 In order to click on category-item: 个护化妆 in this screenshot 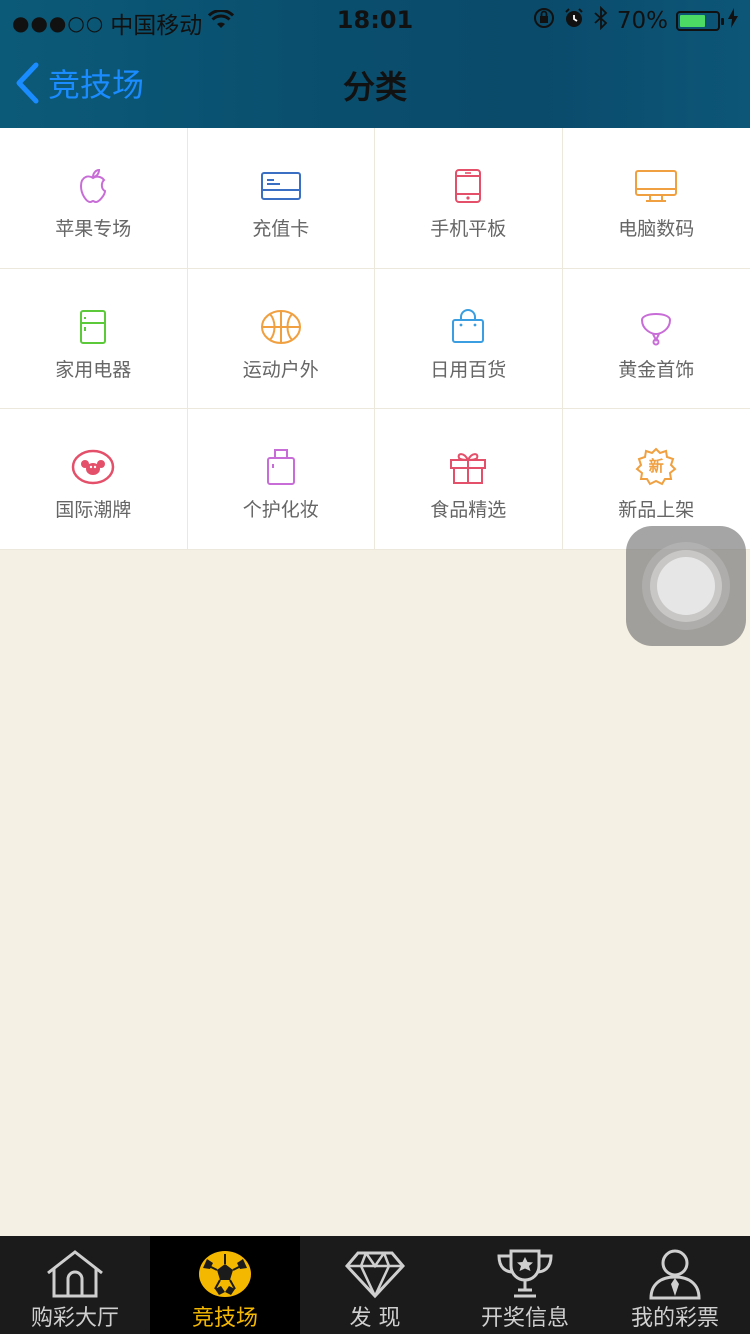, I will do `click(281, 479)`.